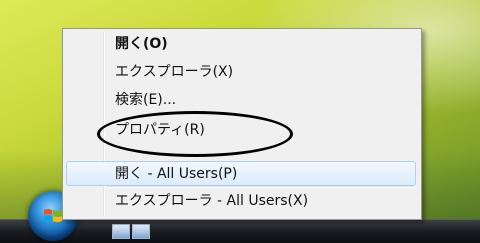  Describe the element at coordinates (241, 44) in the screenshot. I see `menu-item-open: 開く(O)` at that location.